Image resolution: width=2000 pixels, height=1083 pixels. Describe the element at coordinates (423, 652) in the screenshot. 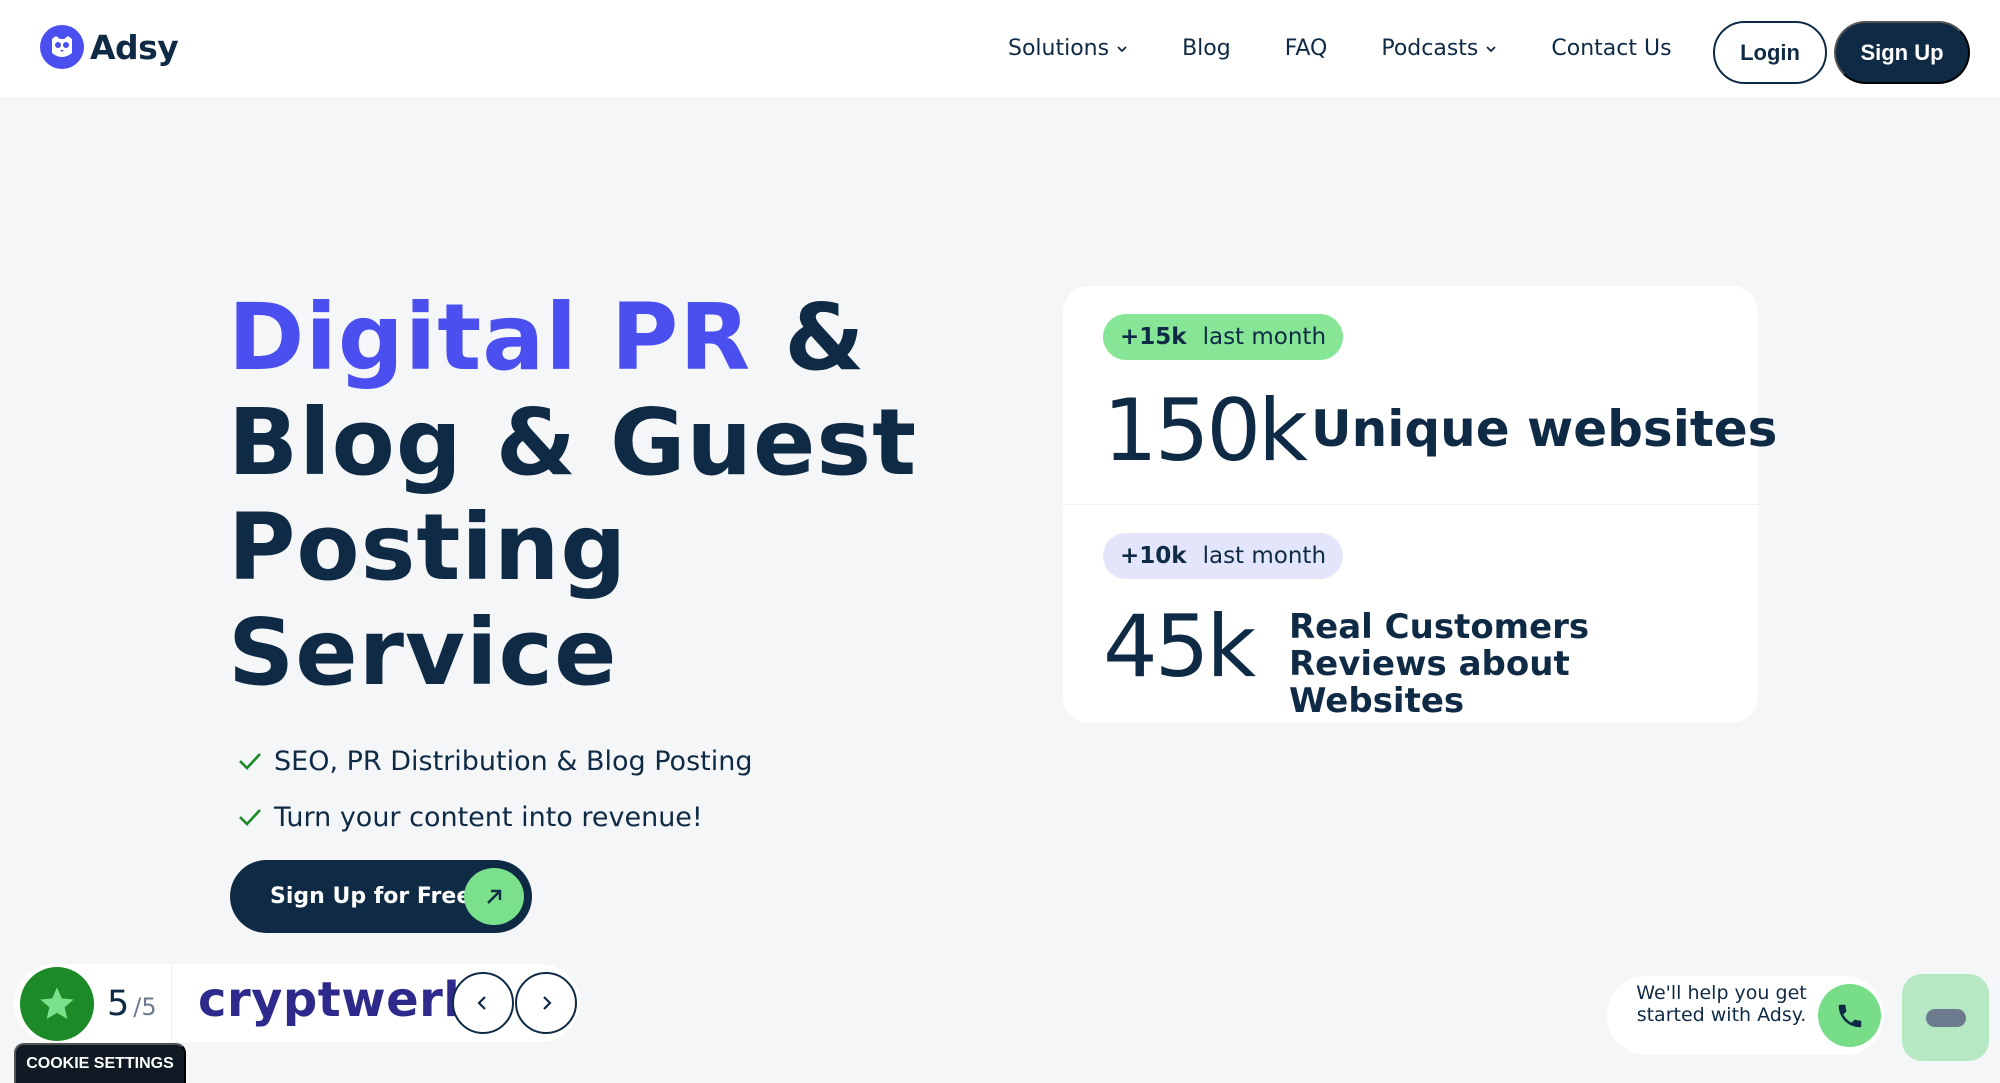

I see `hero-title-line4: Service` at that location.